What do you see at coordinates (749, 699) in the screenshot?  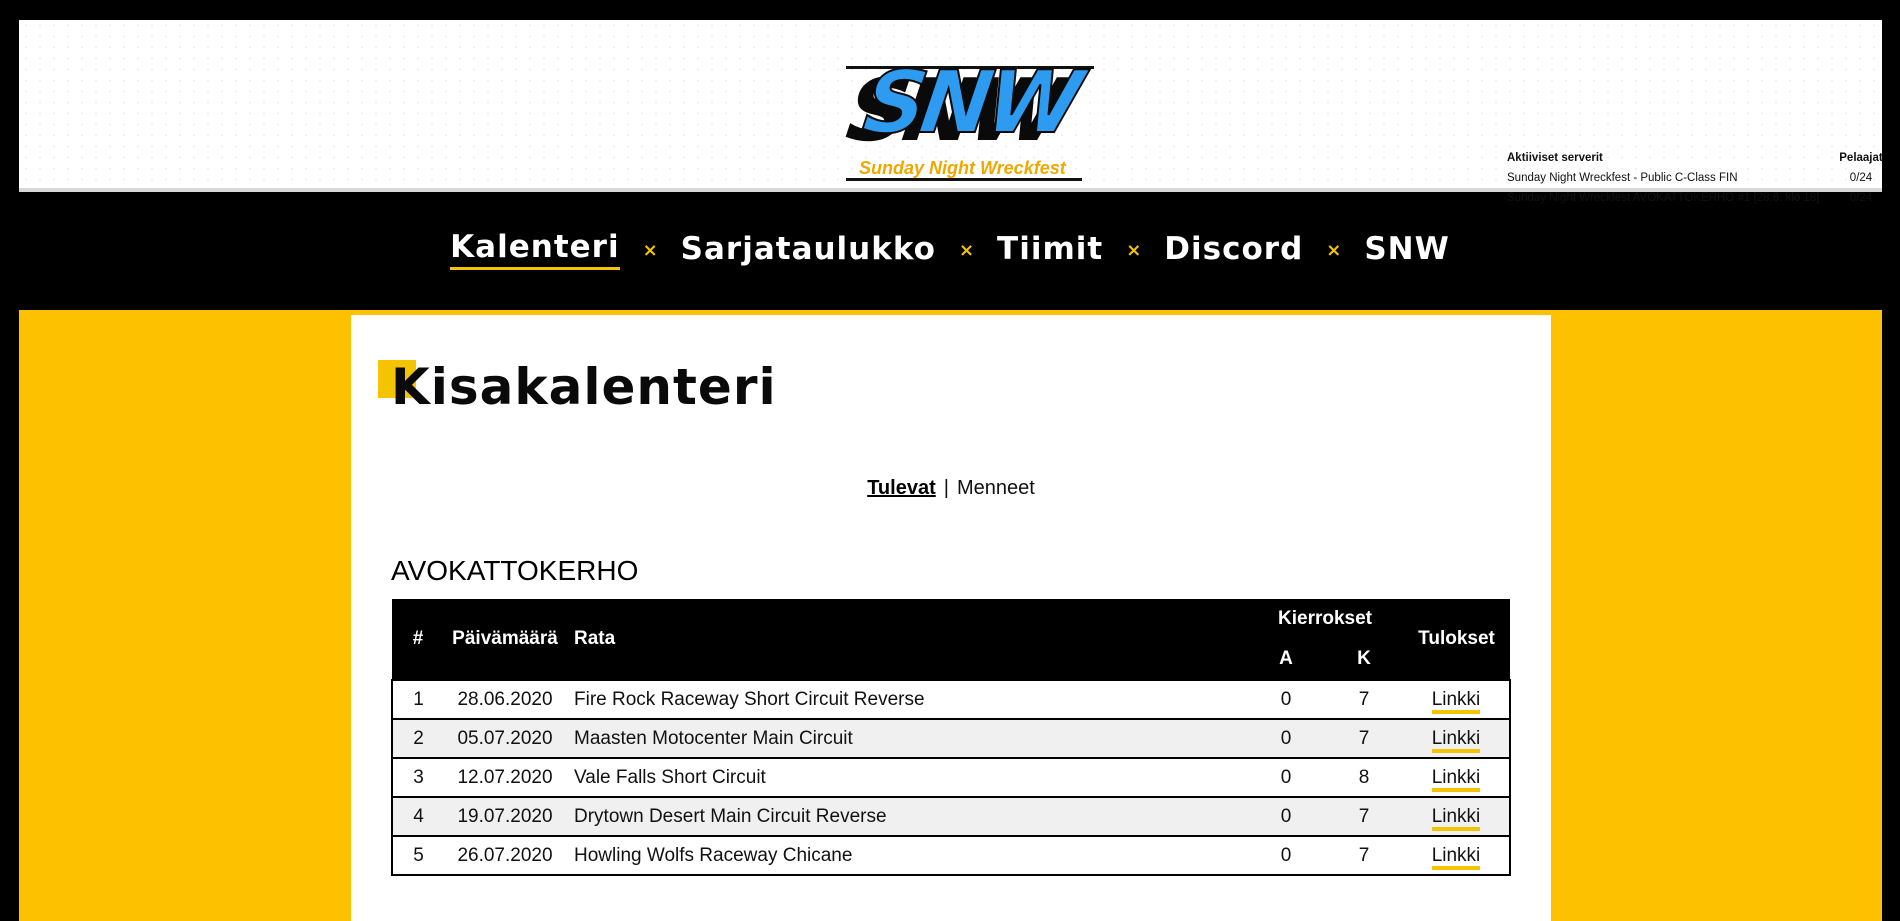 I see `row-track: Fire Rock Raceway Short Circuit Reverse` at bounding box center [749, 699].